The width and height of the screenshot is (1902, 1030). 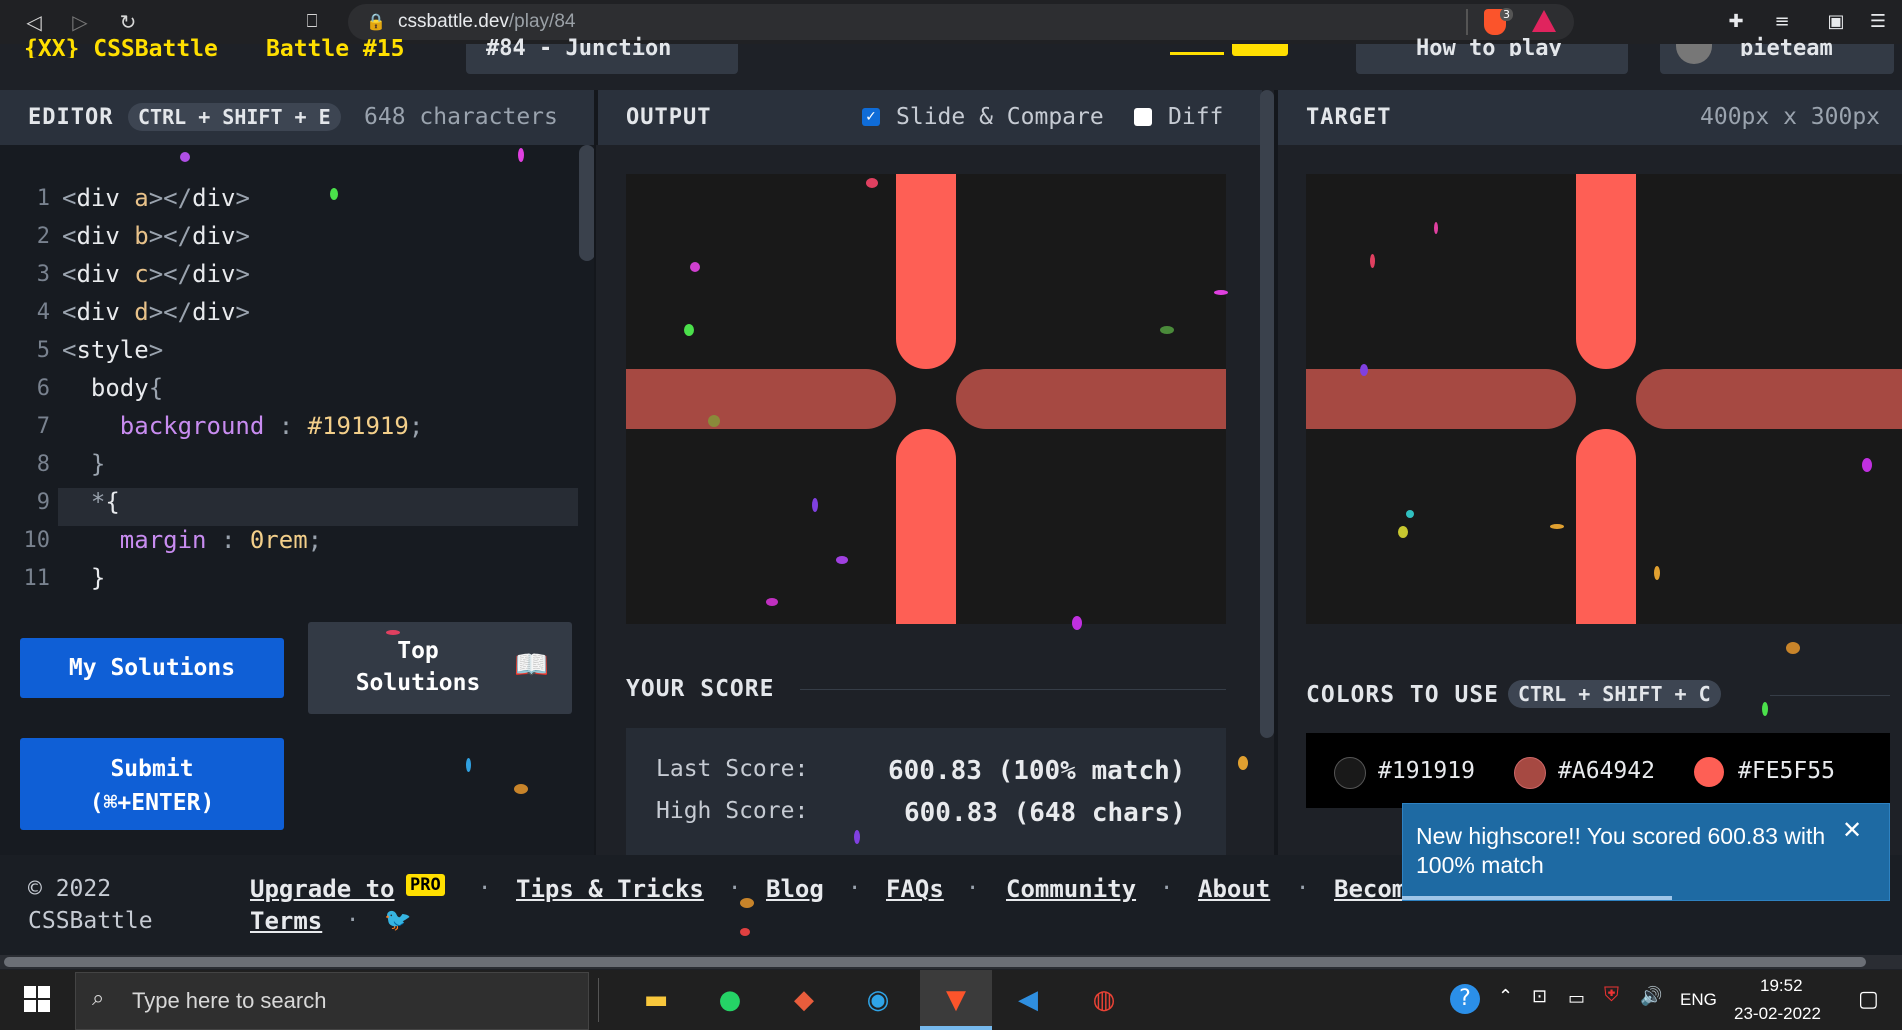 I want to click on rewards-icon, so click(x=1544, y=21).